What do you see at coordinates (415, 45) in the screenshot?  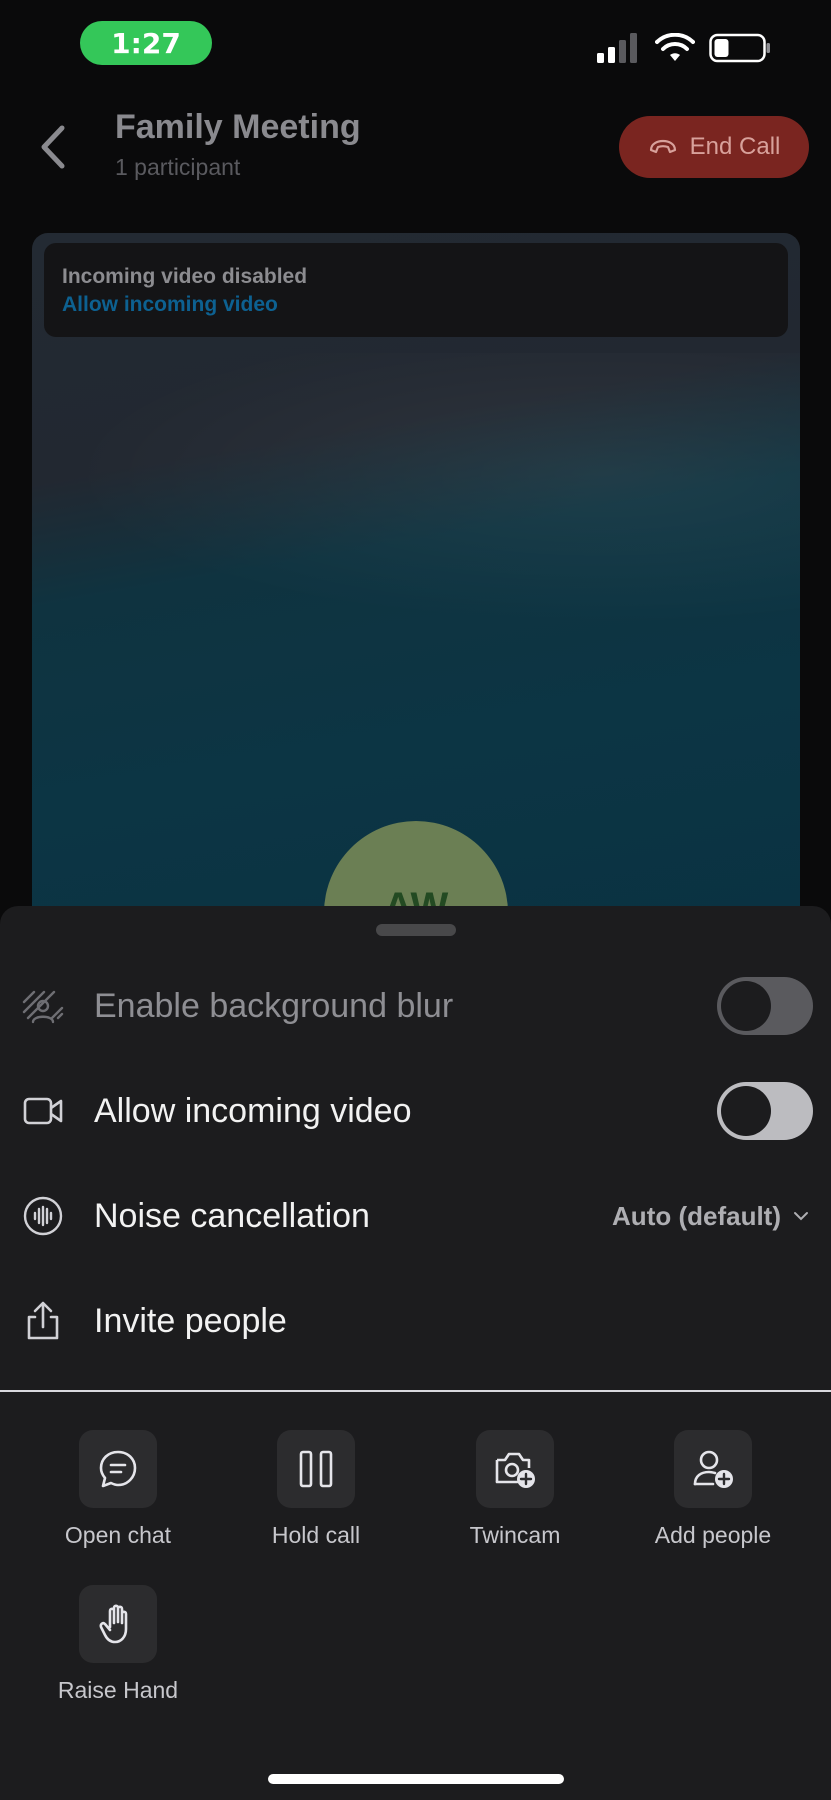 I see `status-bar: 1:27` at bounding box center [415, 45].